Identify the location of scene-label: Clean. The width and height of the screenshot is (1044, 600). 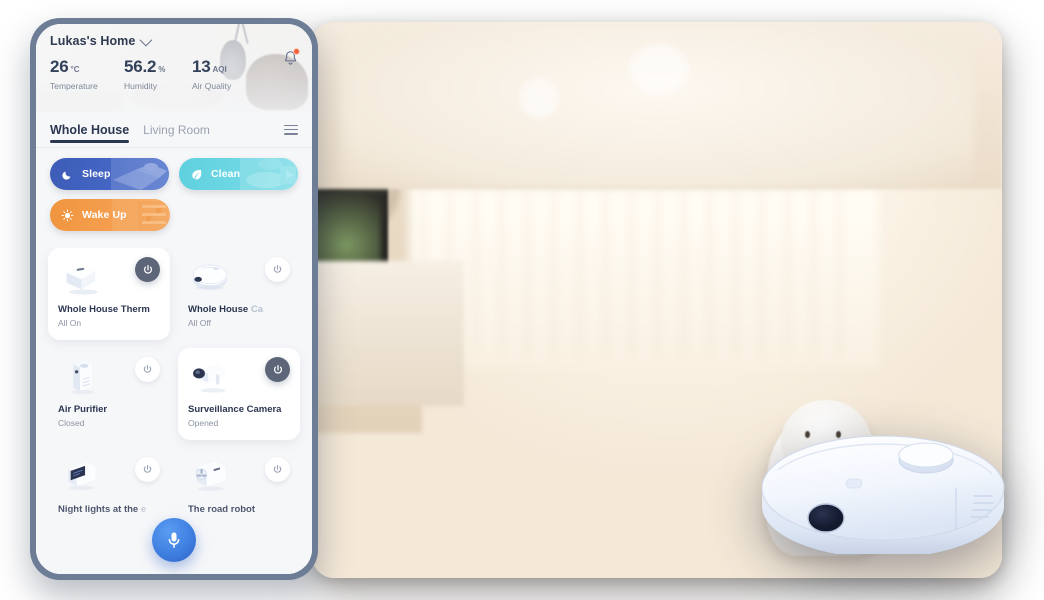
(226, 174).